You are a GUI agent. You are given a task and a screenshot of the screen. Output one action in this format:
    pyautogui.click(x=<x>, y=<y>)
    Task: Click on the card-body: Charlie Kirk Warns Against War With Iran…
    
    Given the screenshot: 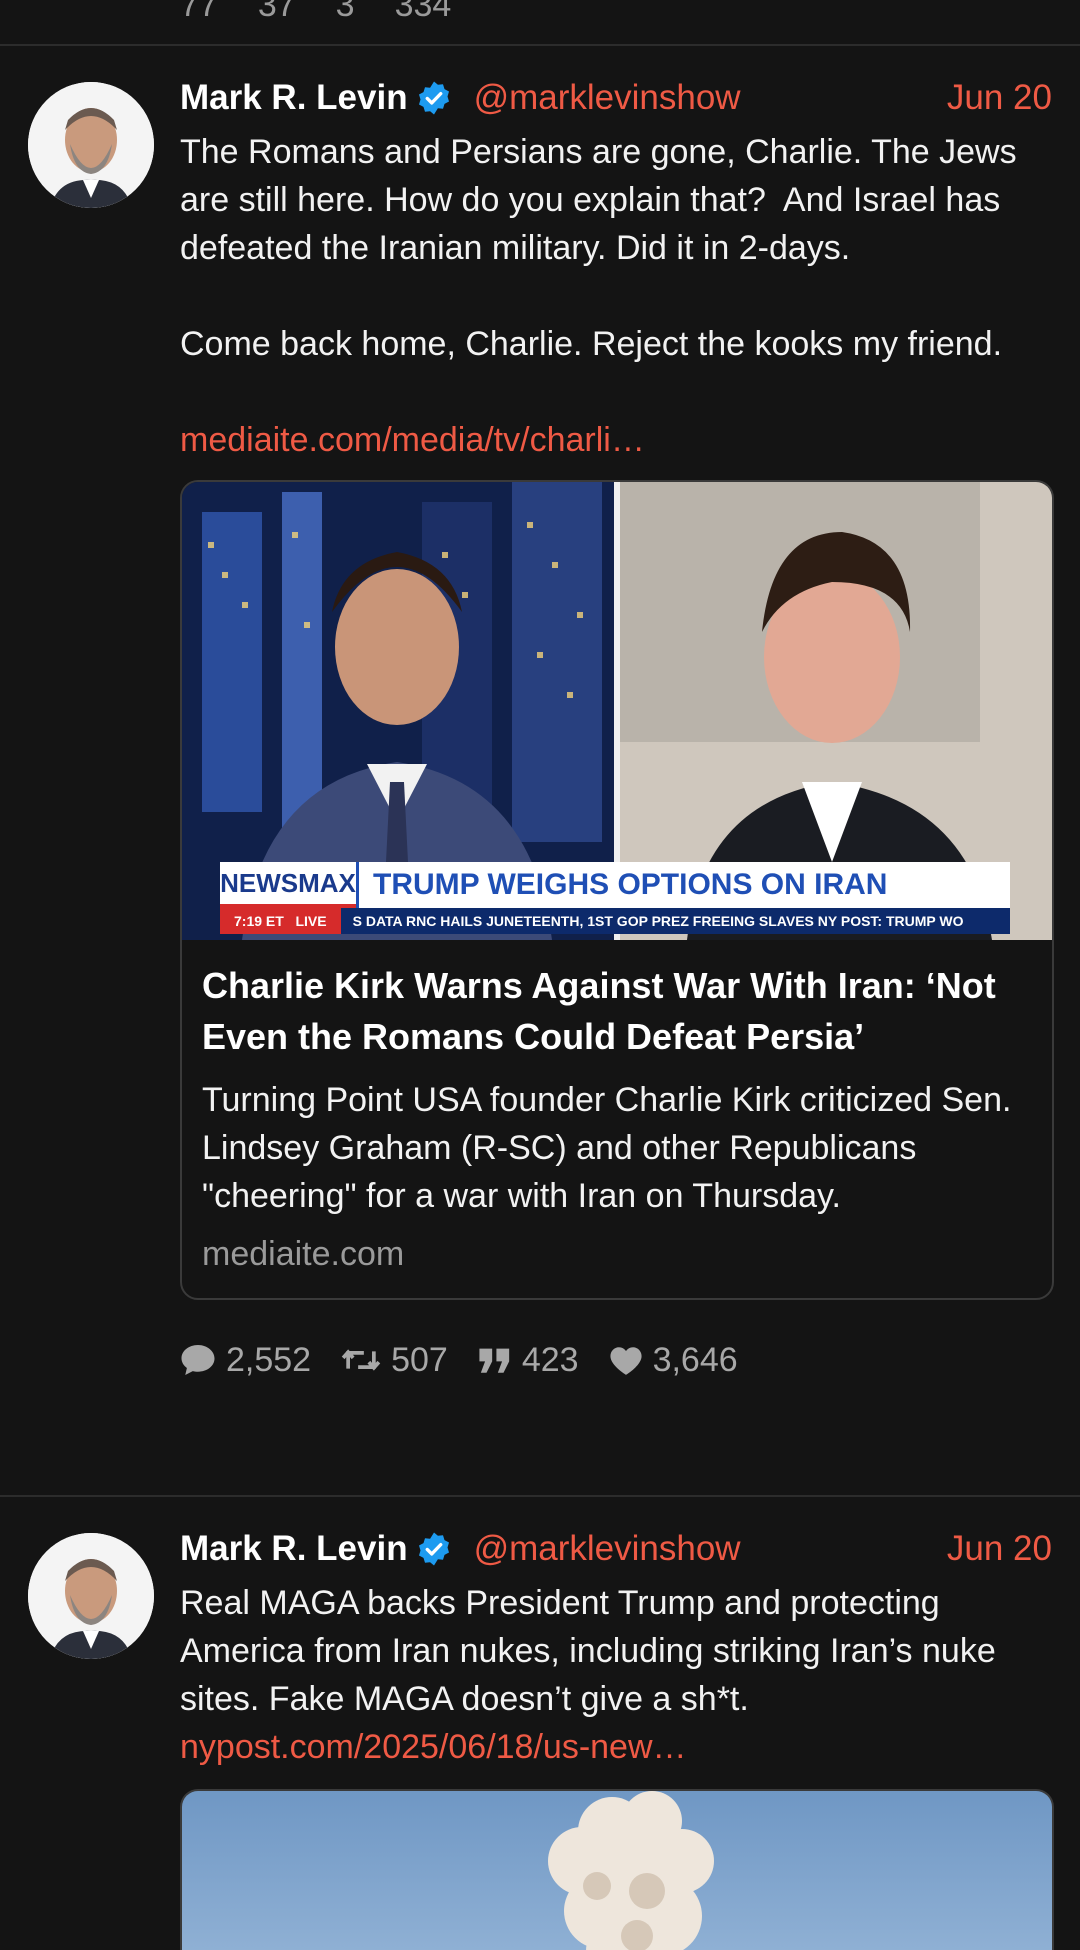 What is the action you would take?
    pyautogui.click(x=617, y=1119)
    